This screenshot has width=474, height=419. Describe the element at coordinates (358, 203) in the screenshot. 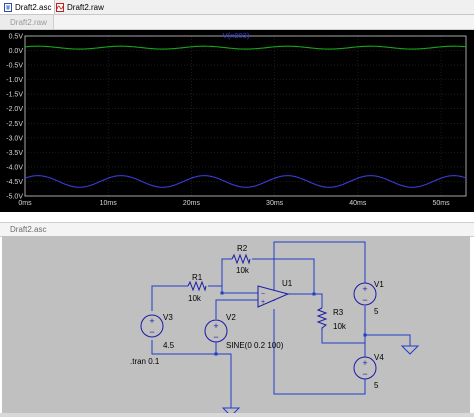

I see `x-tick-label: 40ms` at that location.